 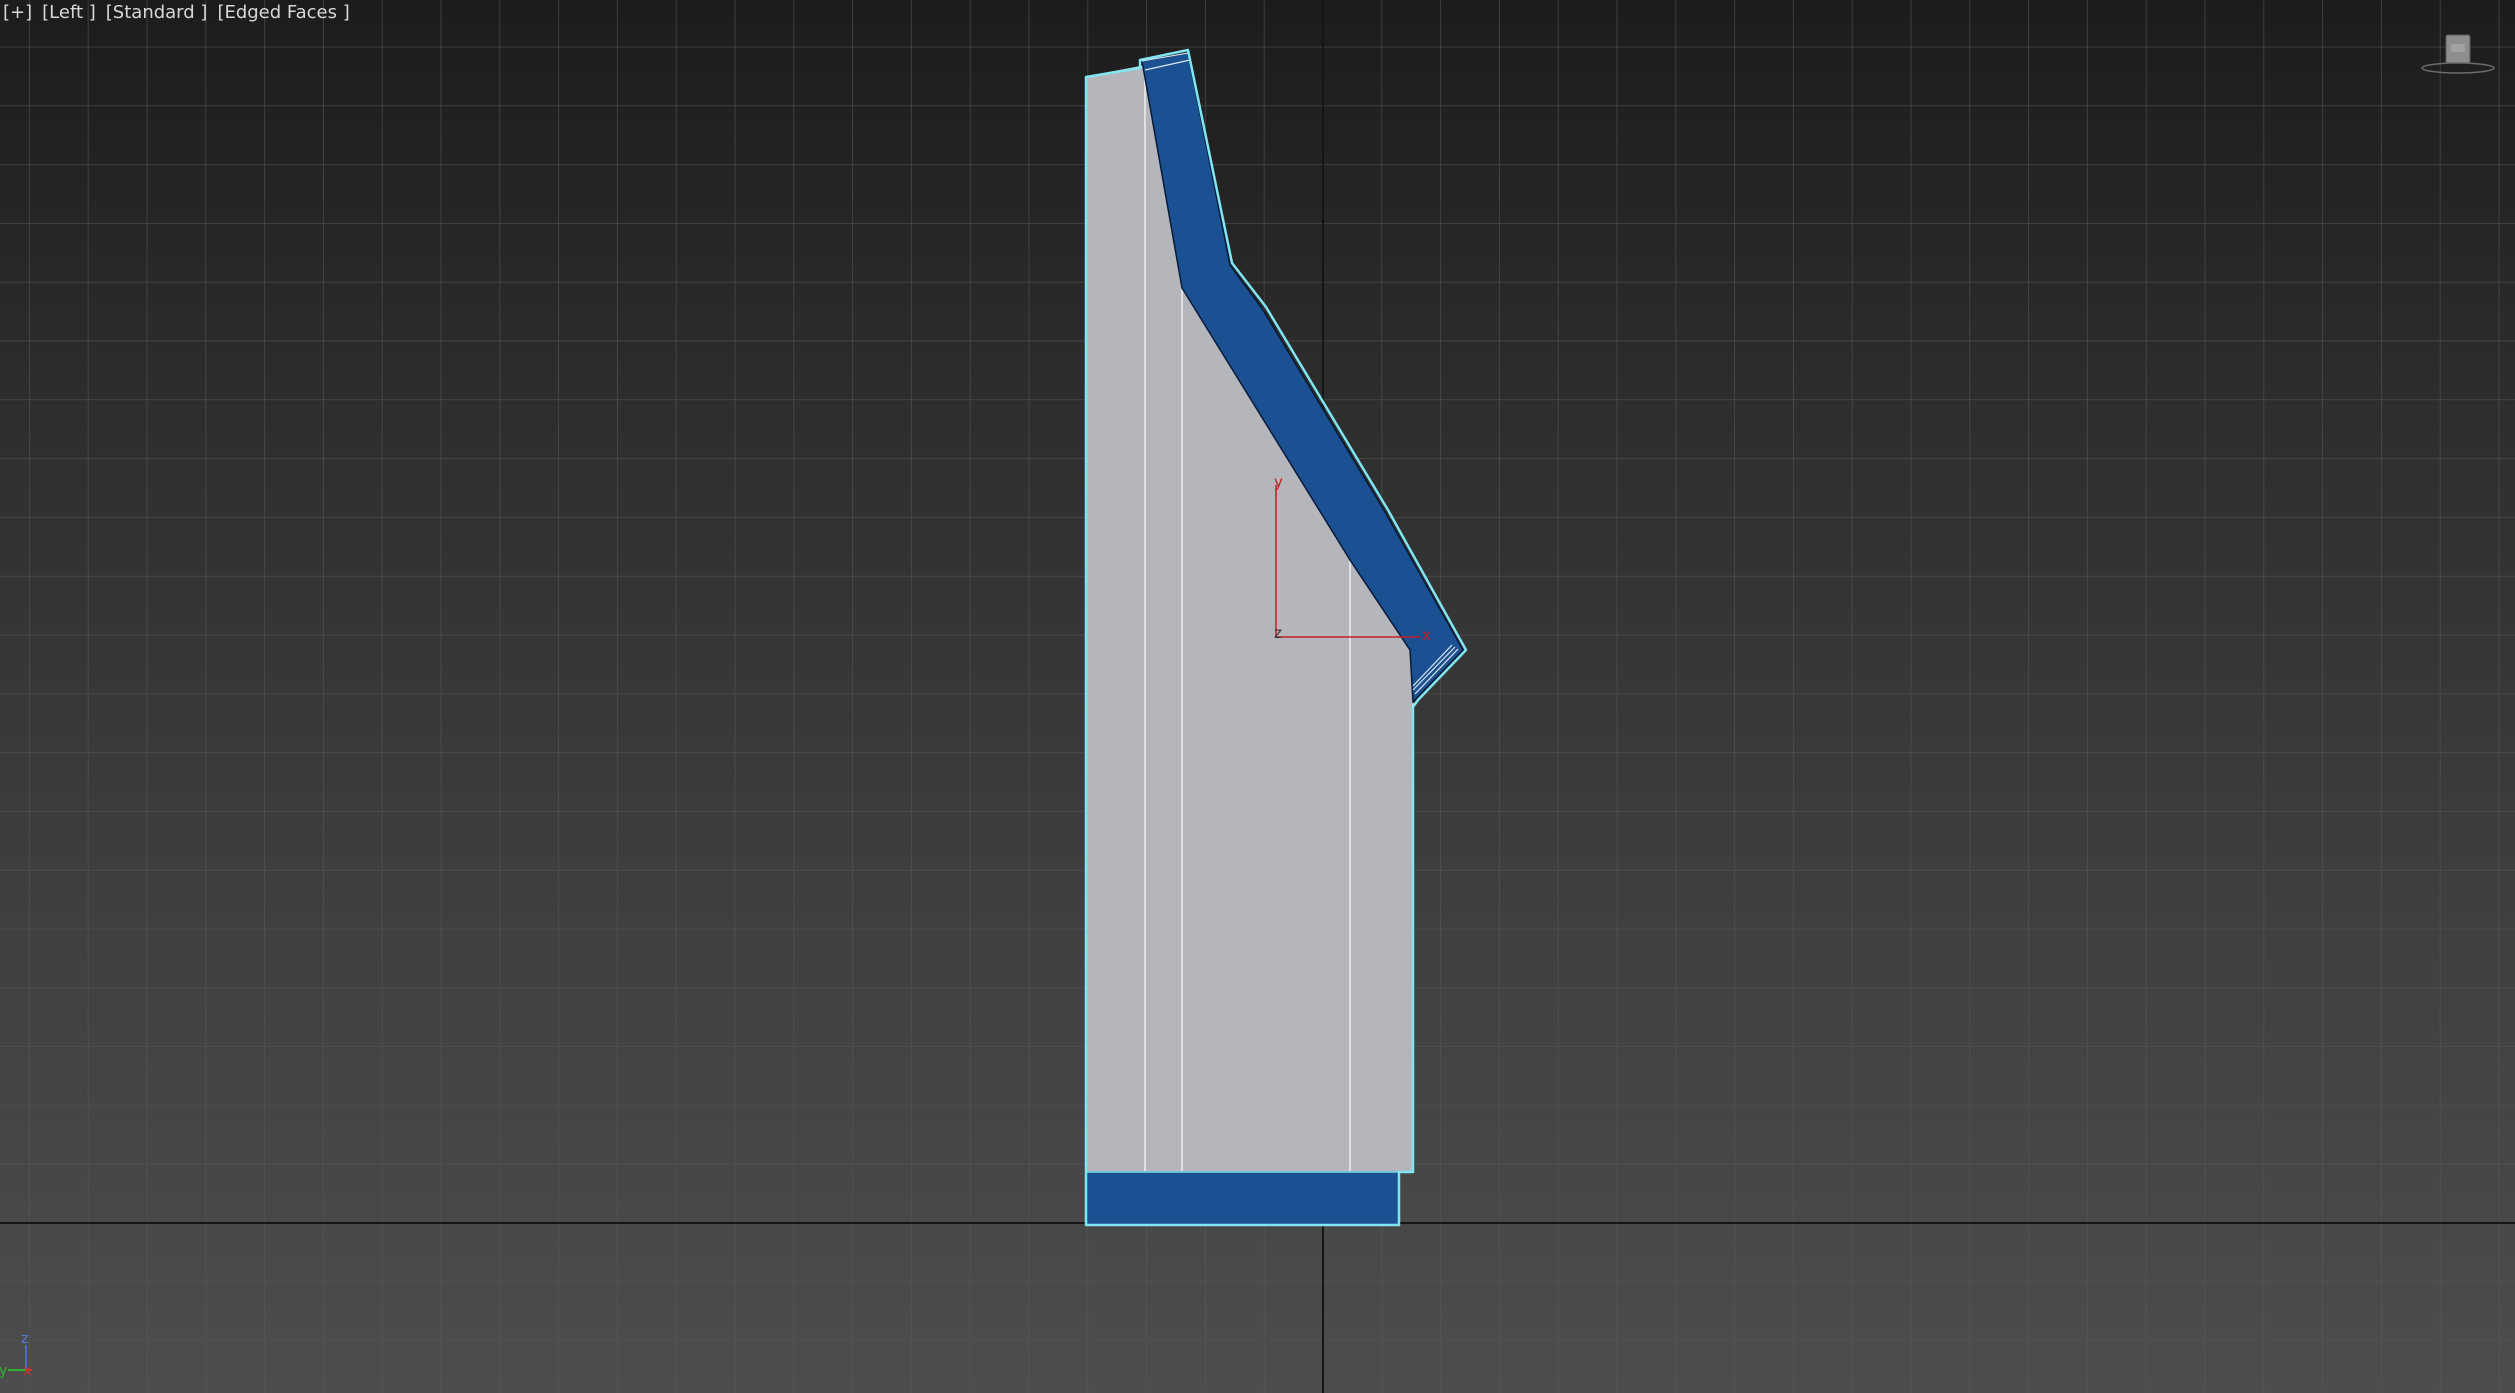 What do you see at coordinates (1249, 619) in the screenshot?
I see `kiosk-body-panel` at bounding box center [1249, 619].